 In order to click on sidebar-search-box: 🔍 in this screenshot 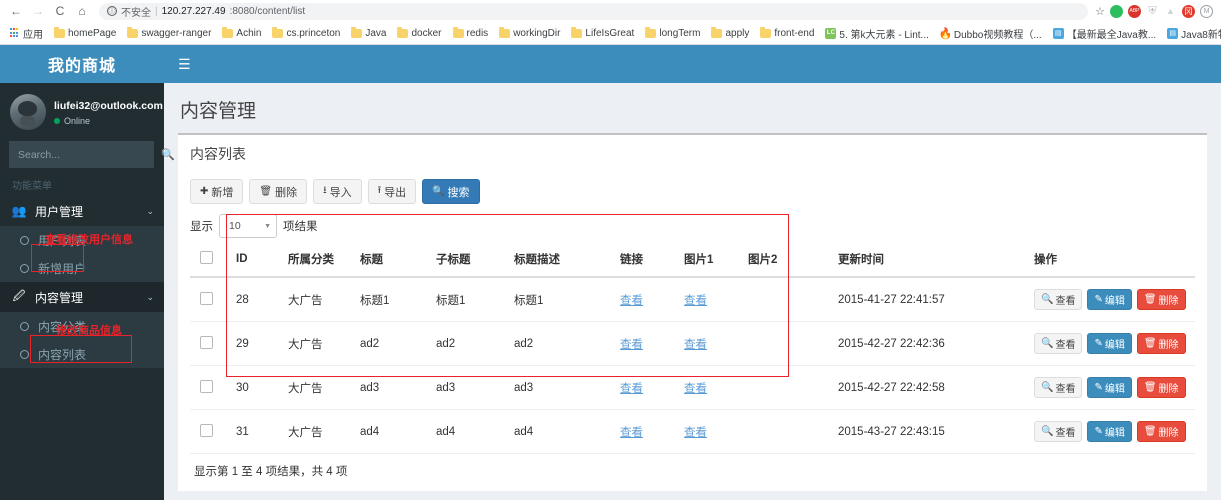, I will do `click(92, 154)`.